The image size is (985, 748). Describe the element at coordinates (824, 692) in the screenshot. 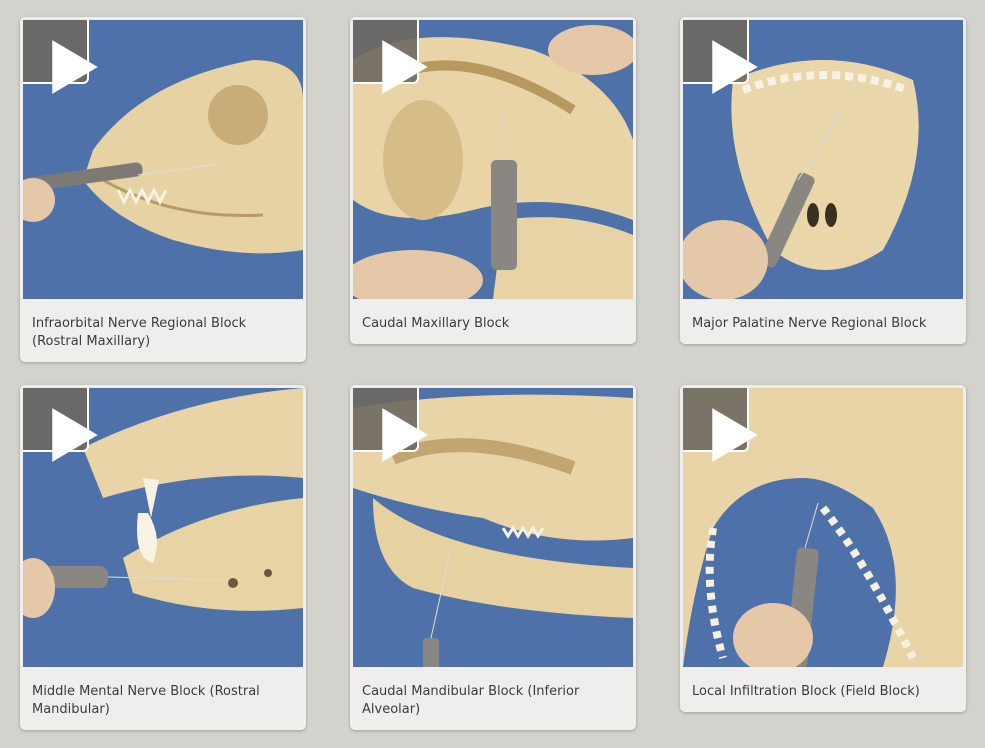

I see `video-title: Local Infiltration Block (Field Block)` at that location.